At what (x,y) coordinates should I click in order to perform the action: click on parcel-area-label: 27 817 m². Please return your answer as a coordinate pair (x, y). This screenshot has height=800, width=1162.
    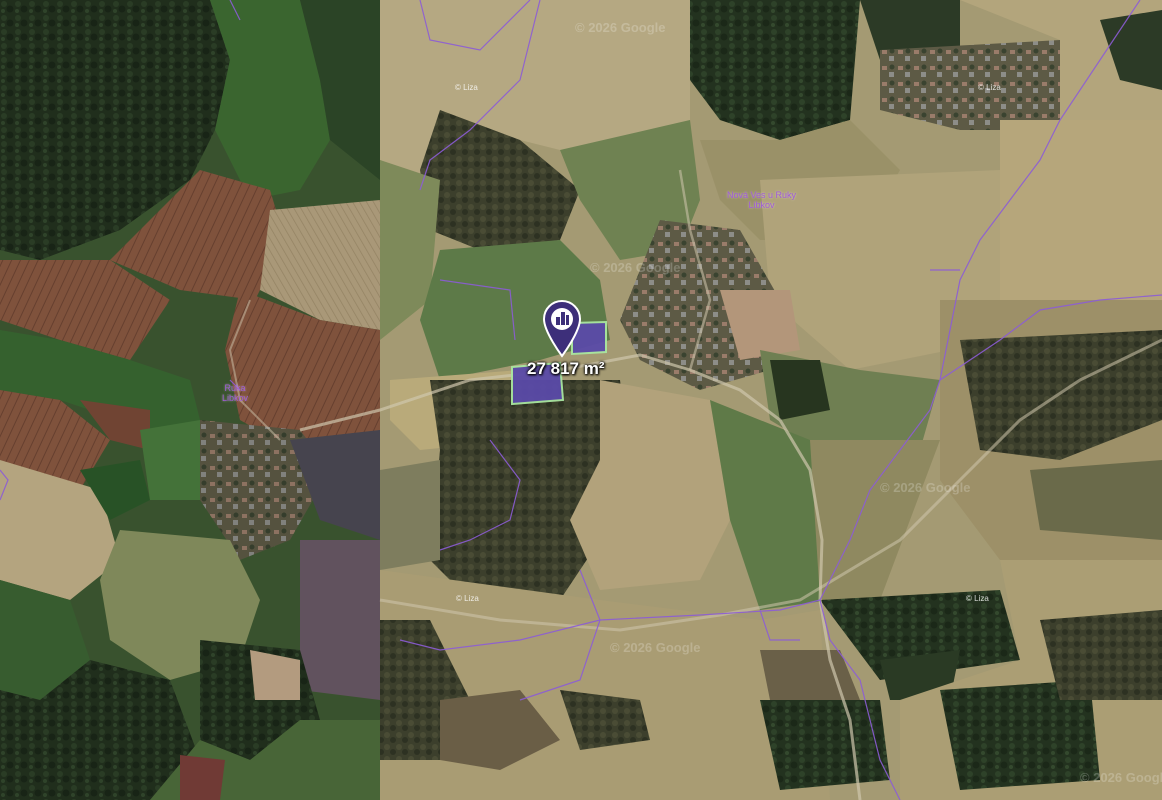
    Looking at the image, I should click on (566, 368).